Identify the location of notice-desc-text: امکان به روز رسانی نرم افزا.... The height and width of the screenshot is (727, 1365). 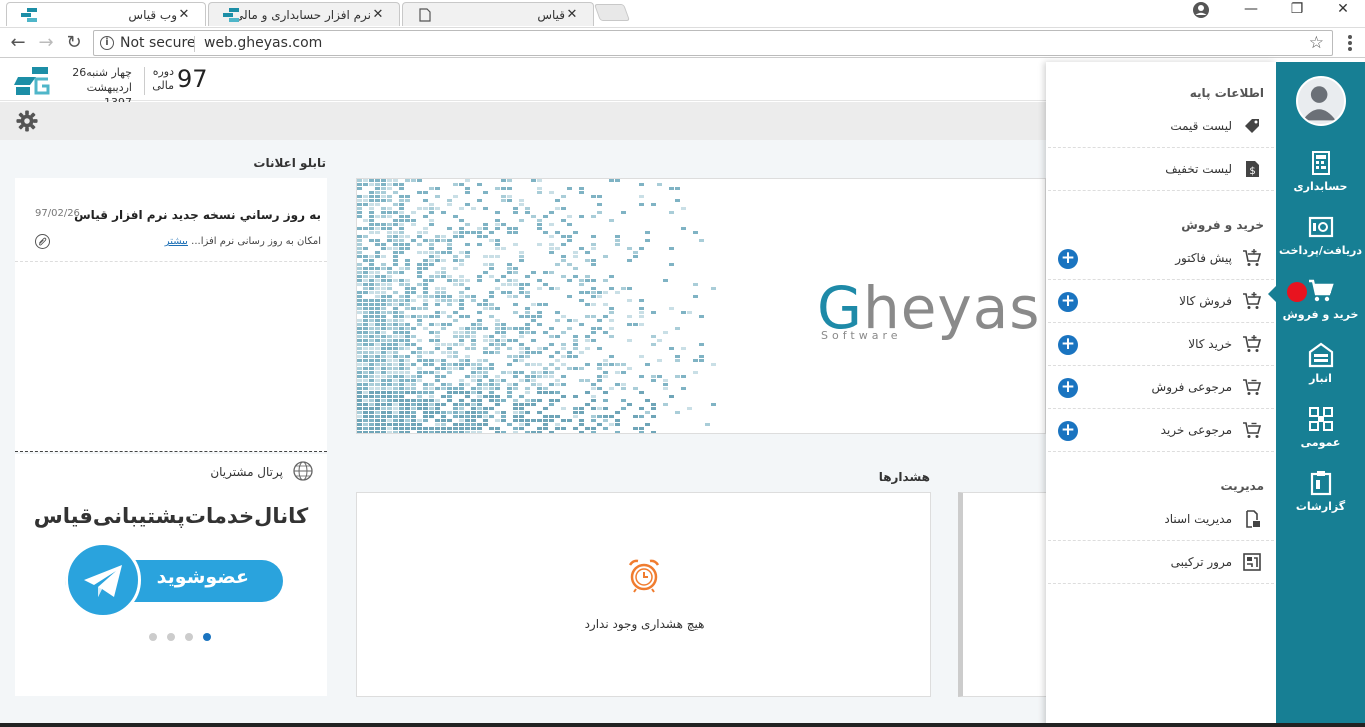
(256, 241).